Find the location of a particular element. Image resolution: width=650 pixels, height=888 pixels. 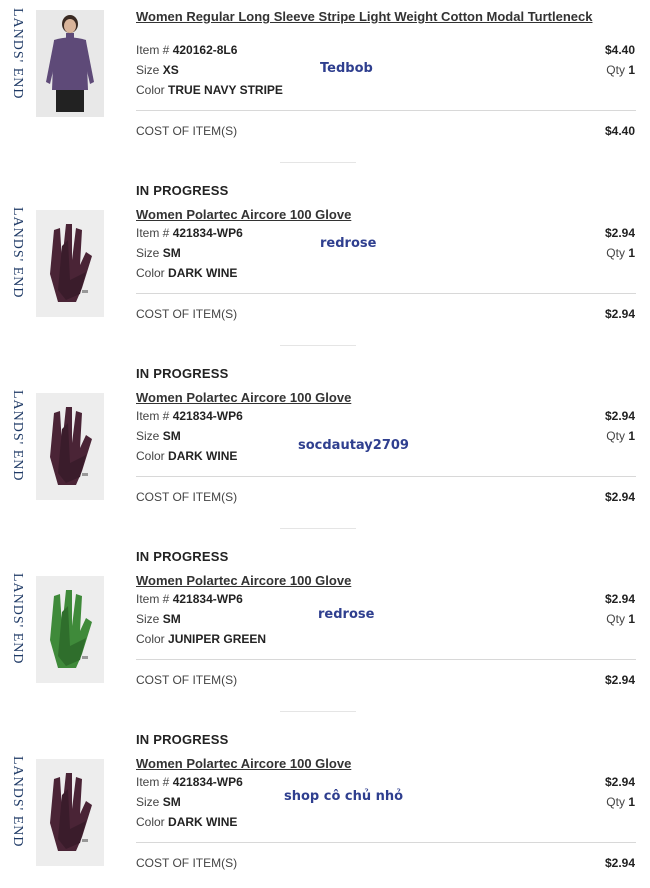

item-size: Size XS is located at coordinates (157, 70).